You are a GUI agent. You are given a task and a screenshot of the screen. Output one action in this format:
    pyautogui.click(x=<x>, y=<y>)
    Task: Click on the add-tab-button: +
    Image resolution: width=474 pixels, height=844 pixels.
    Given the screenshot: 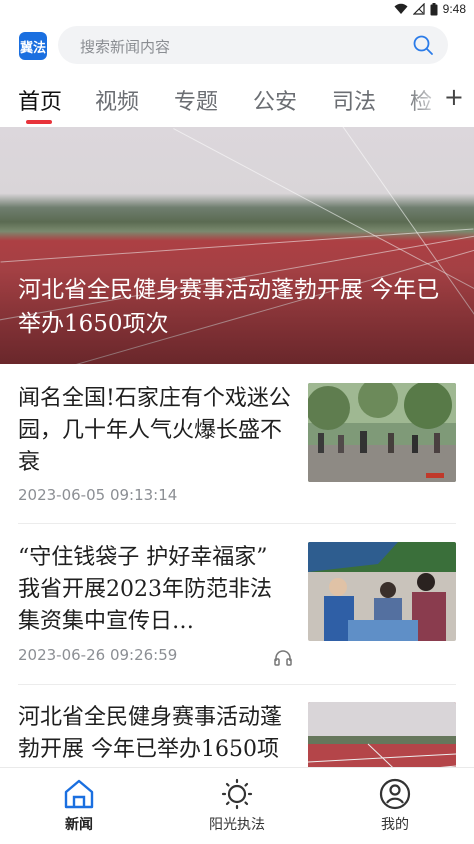 What is the action you would take?
    pyautogui.click(x=454, y=97)
    